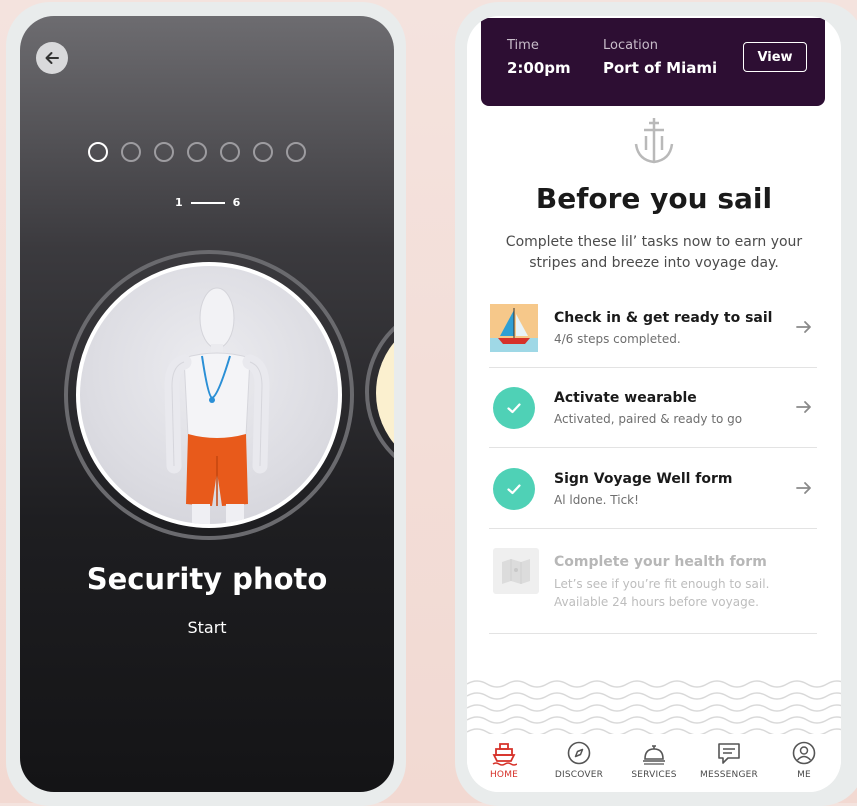 Image resolution: width=857 pixels, height=806 pixels. I want to click on anchor-icon, so click(654, 143).